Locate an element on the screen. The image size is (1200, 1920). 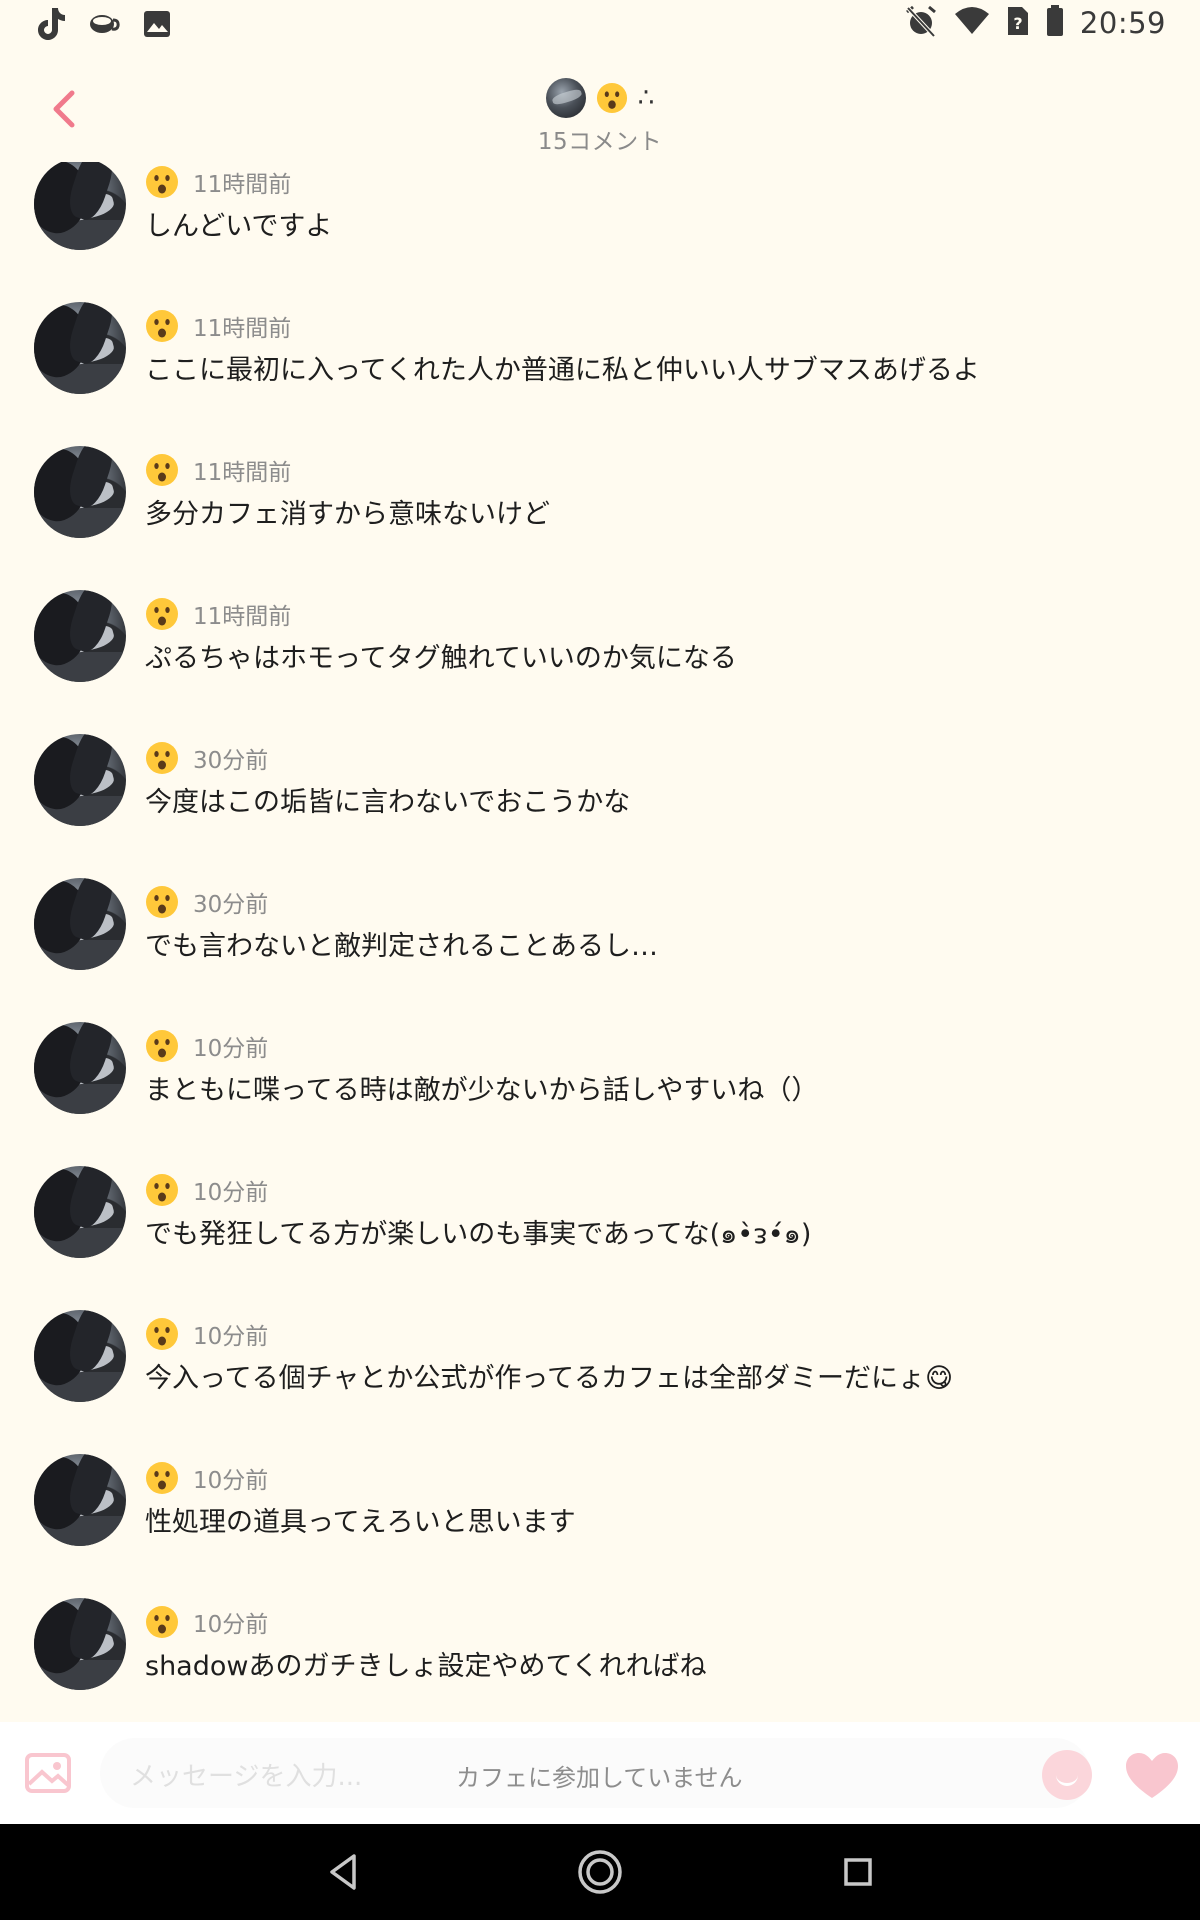
comment-text: 今度はこの垢皆に言わないでおこうかな is located at coordinates (388, 802).